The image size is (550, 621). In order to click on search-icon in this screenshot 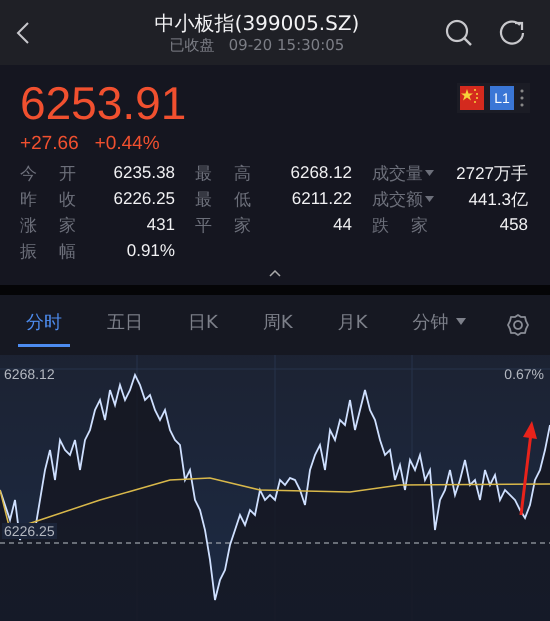, I will do `click(459, 33)`.